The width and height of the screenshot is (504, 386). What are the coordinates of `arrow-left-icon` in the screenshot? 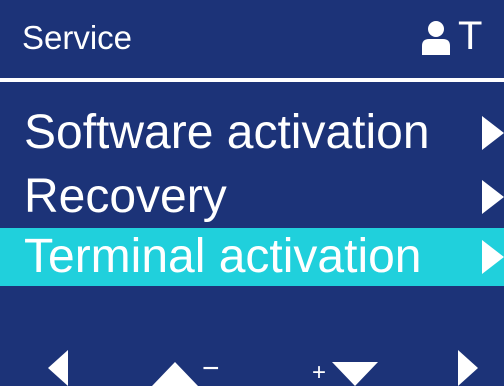 It's located at (58, 368).